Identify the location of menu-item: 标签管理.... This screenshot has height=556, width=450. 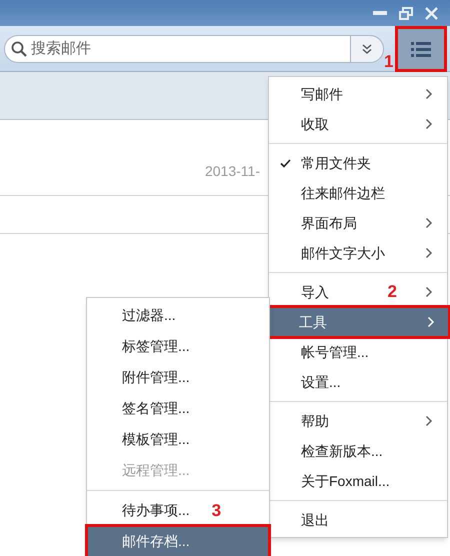
(178, 346).